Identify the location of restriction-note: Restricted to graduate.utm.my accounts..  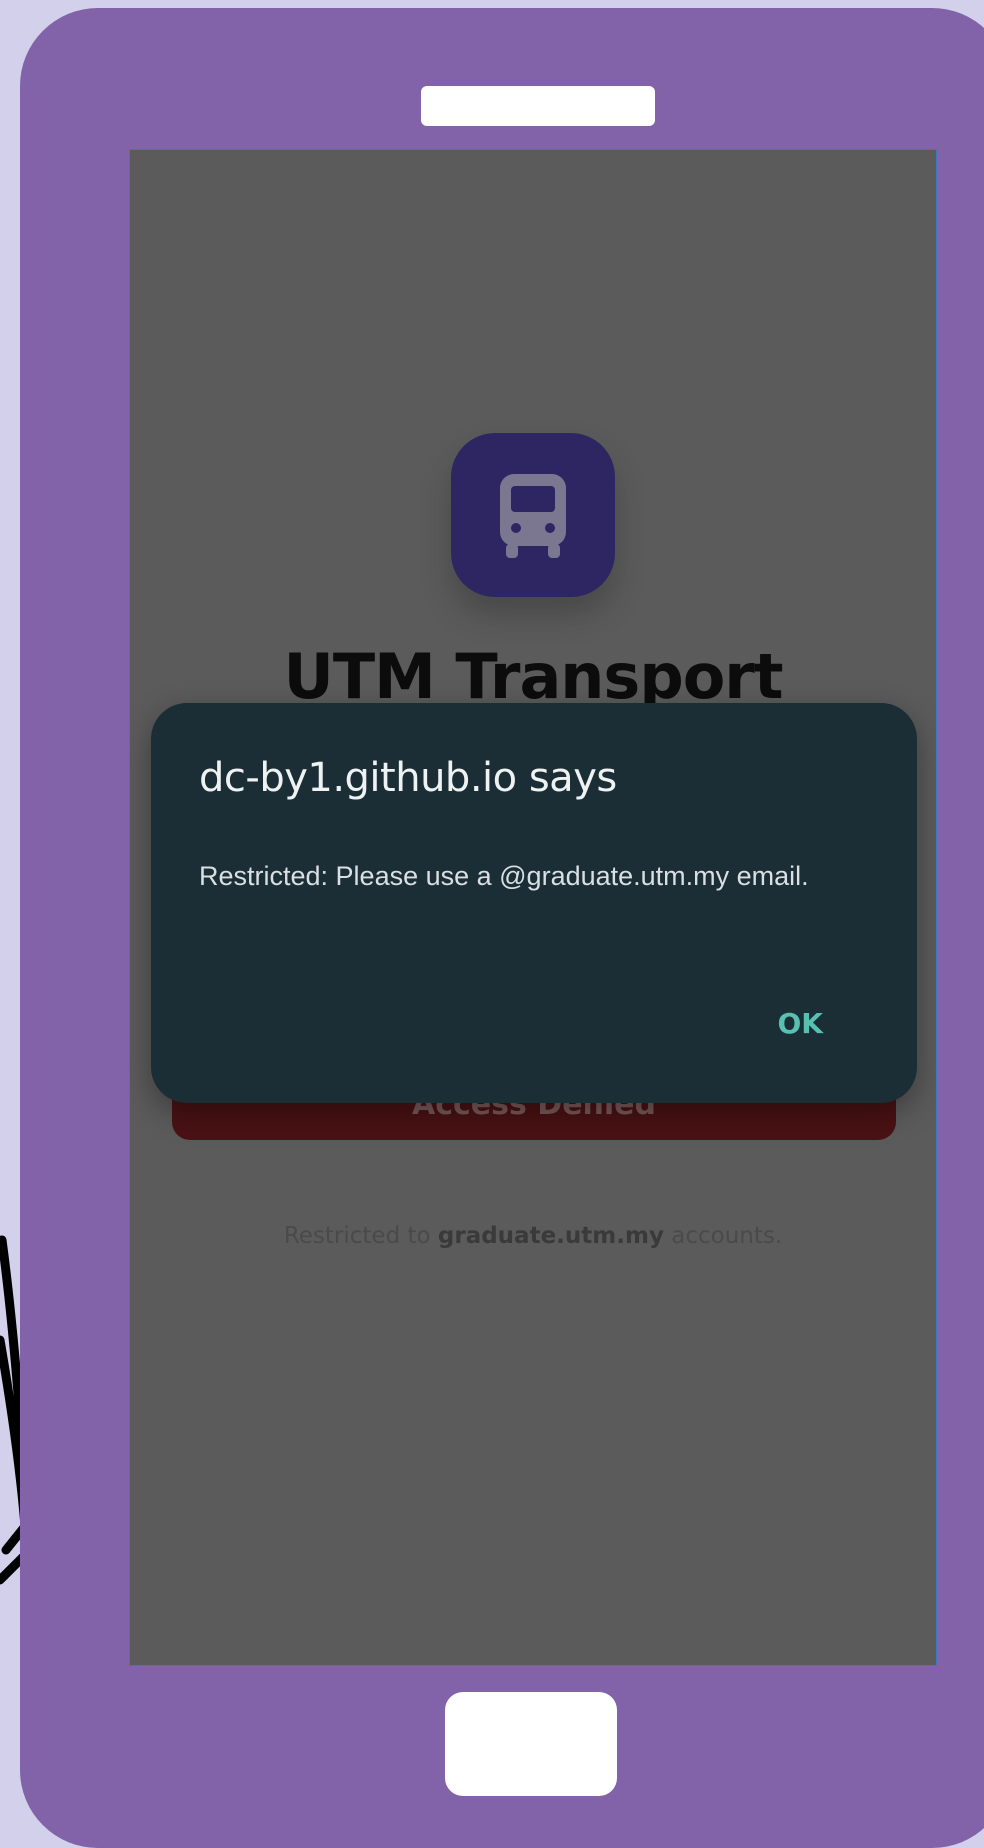
(533, 1236).